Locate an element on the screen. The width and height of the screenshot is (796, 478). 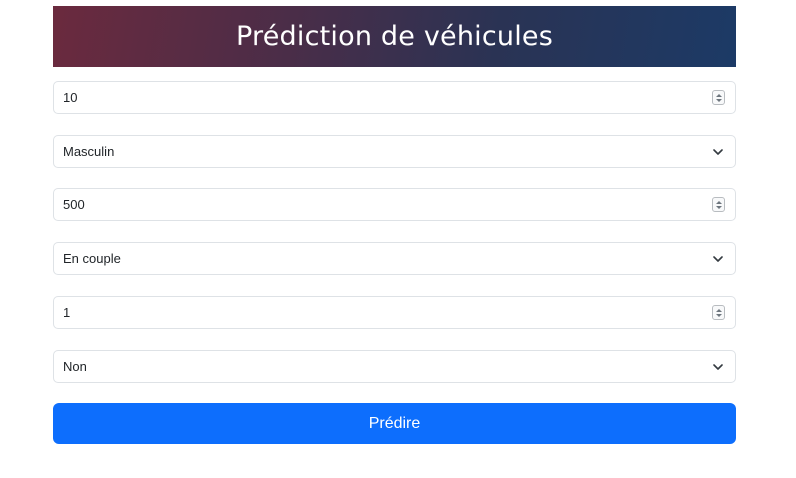
field-value: Non is located at coordinates (75, 366).